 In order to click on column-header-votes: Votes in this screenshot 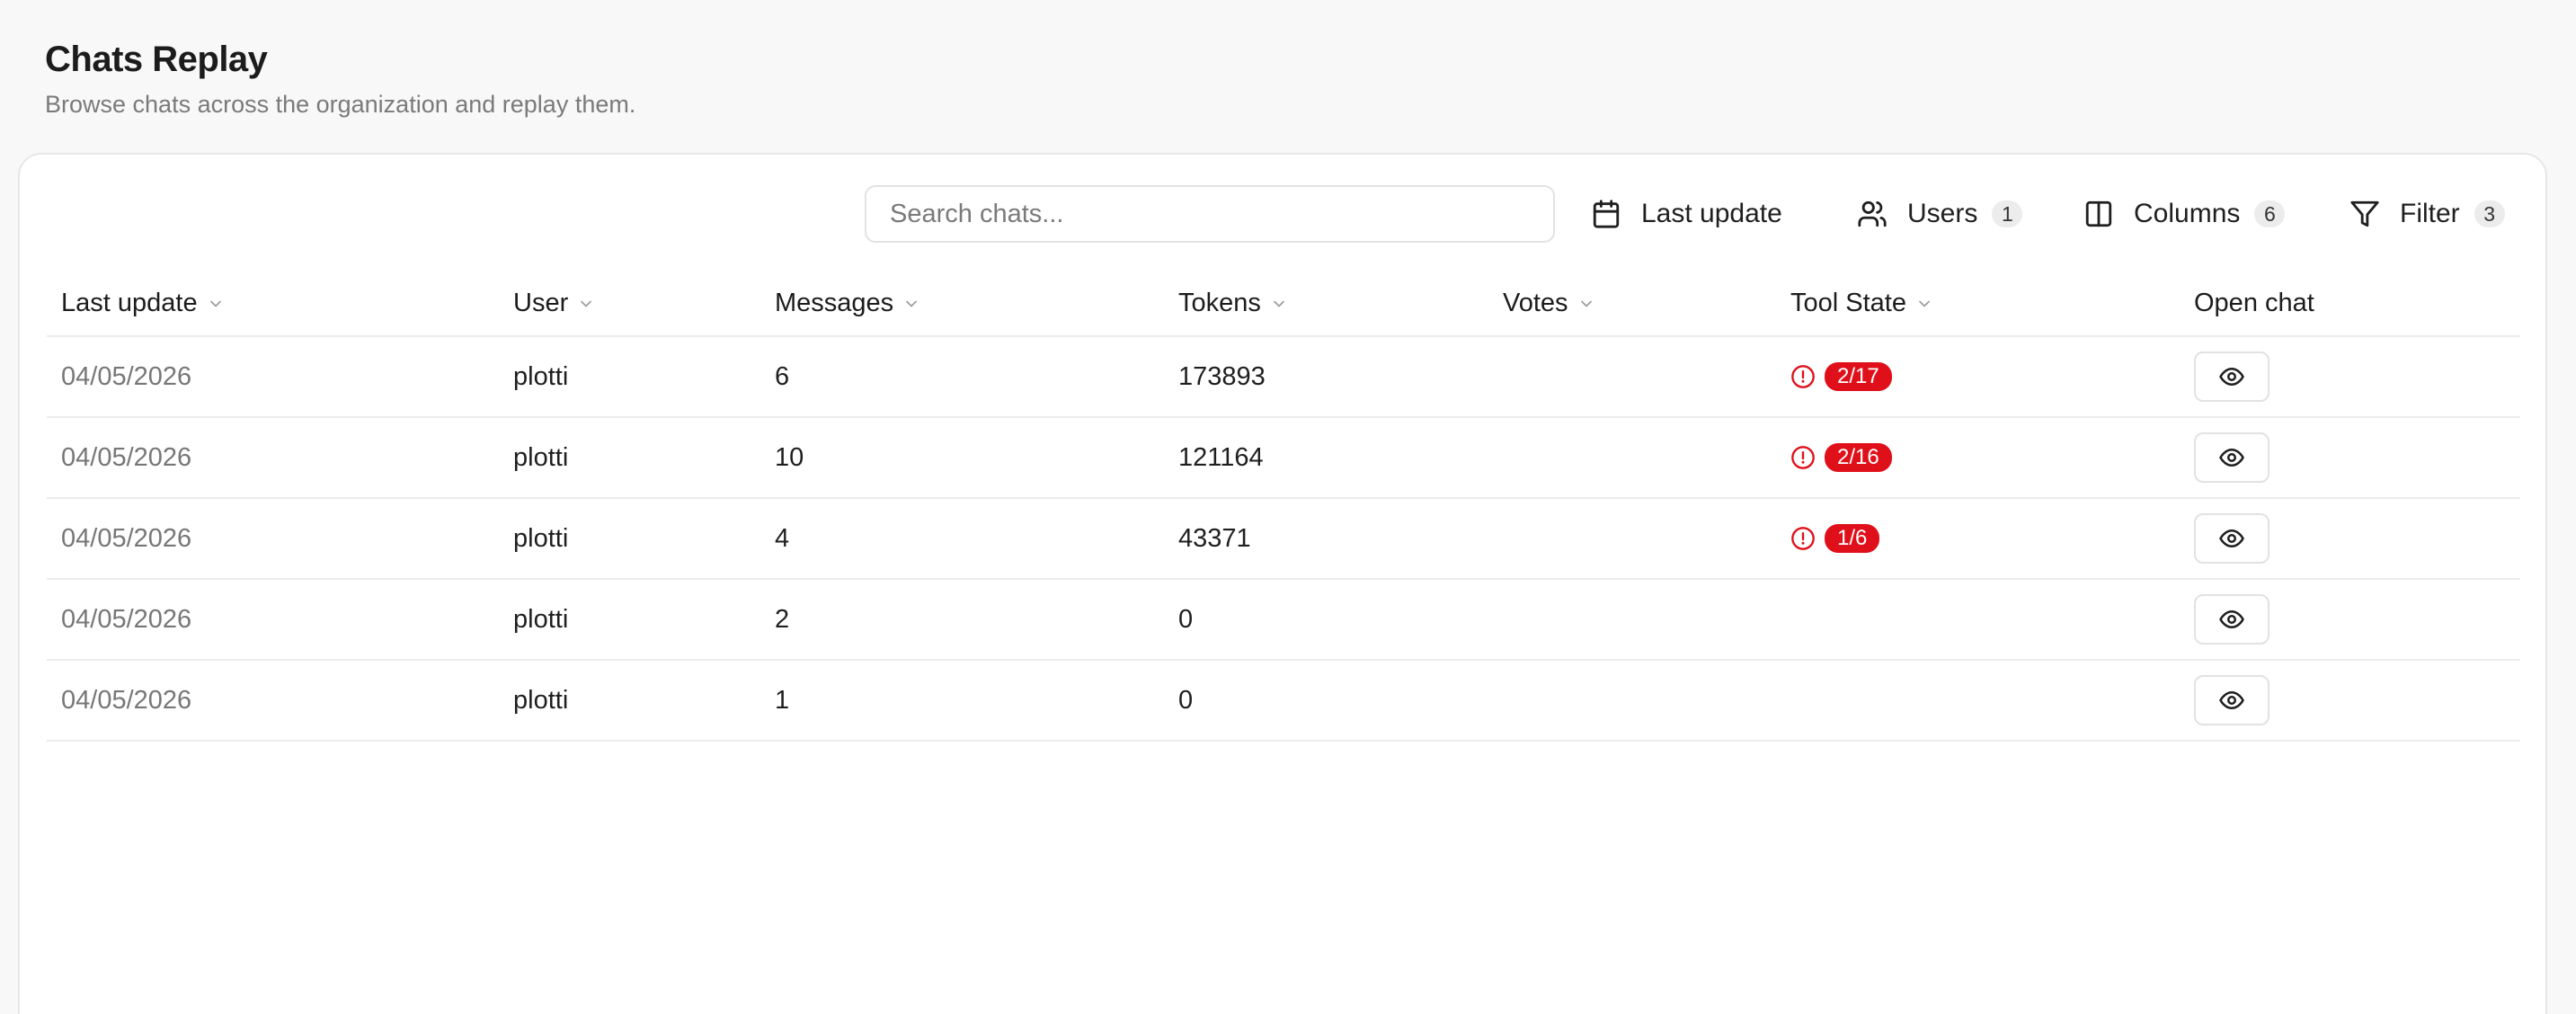, I will do `click(1632, 304)`.